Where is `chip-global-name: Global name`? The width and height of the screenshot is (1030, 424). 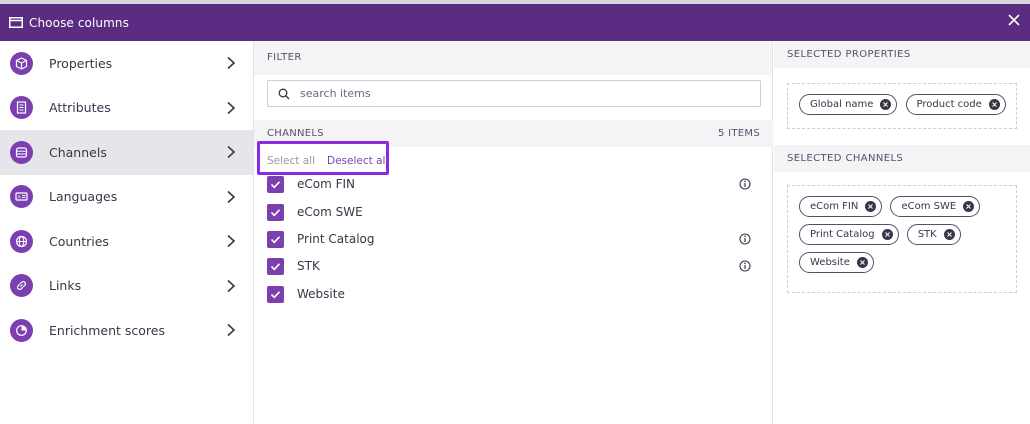
chip-global-name: Global name is located at coordinates (848, 104).